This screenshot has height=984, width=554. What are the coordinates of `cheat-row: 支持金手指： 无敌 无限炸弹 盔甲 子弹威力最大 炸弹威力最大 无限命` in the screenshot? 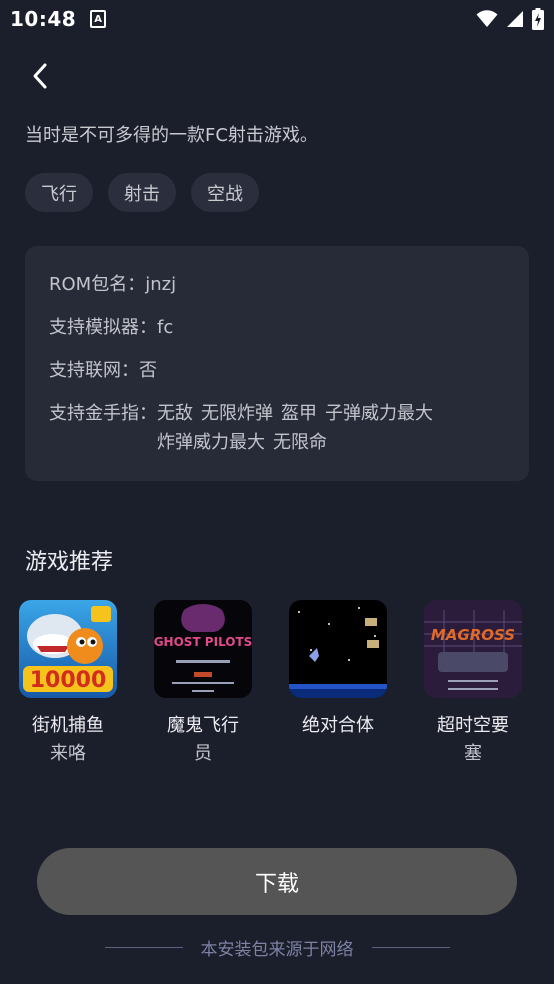 It's located at (277, 429).